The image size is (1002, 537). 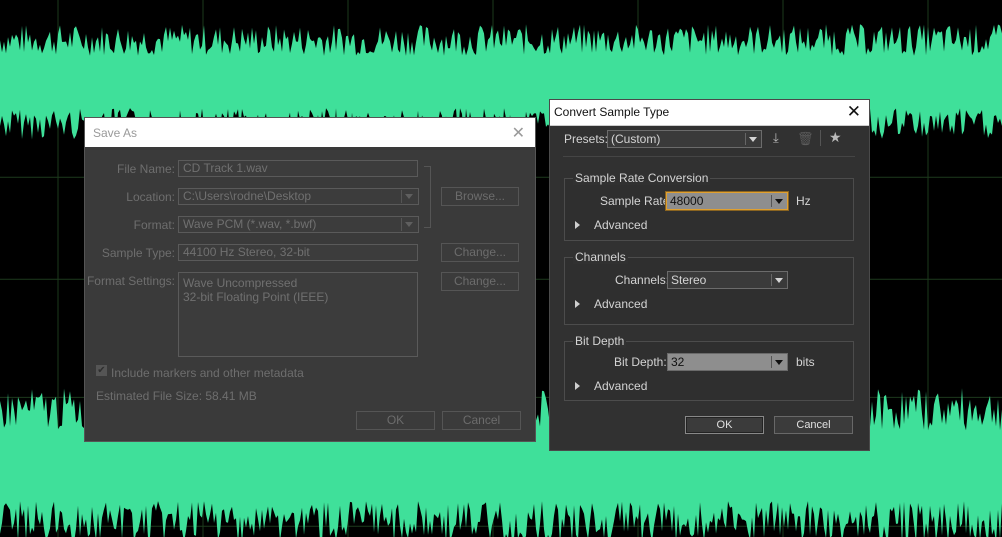 What do you see at coordinates (678, 362) in the screenshot?
I see `bit-depth-value: 32` at bounding box center [678, 362].